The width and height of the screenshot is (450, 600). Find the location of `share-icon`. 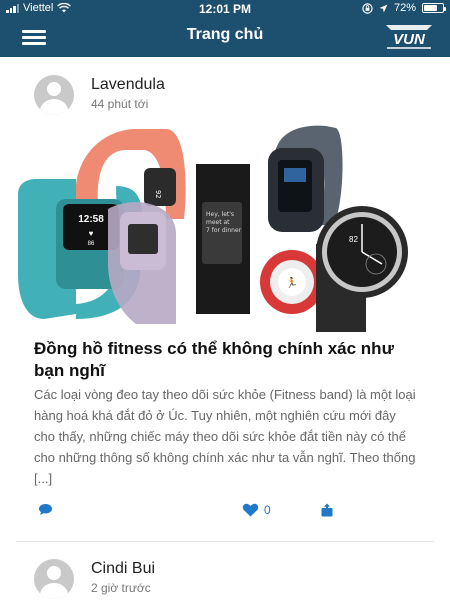

share-icon is located at coordinates (327, 510).